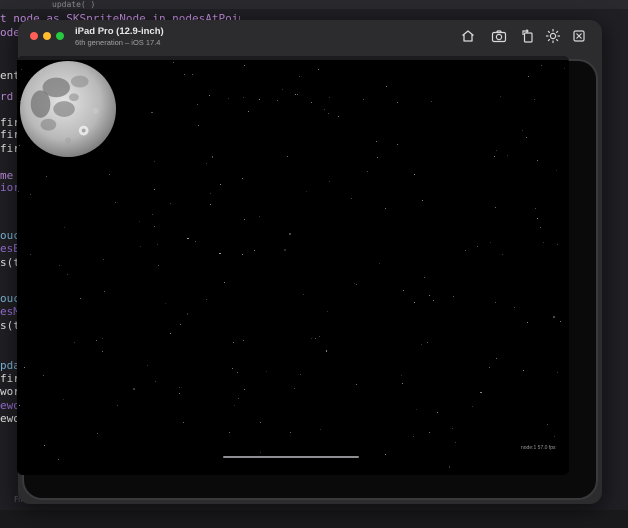  I want to click on close-button, so click(34, 36).